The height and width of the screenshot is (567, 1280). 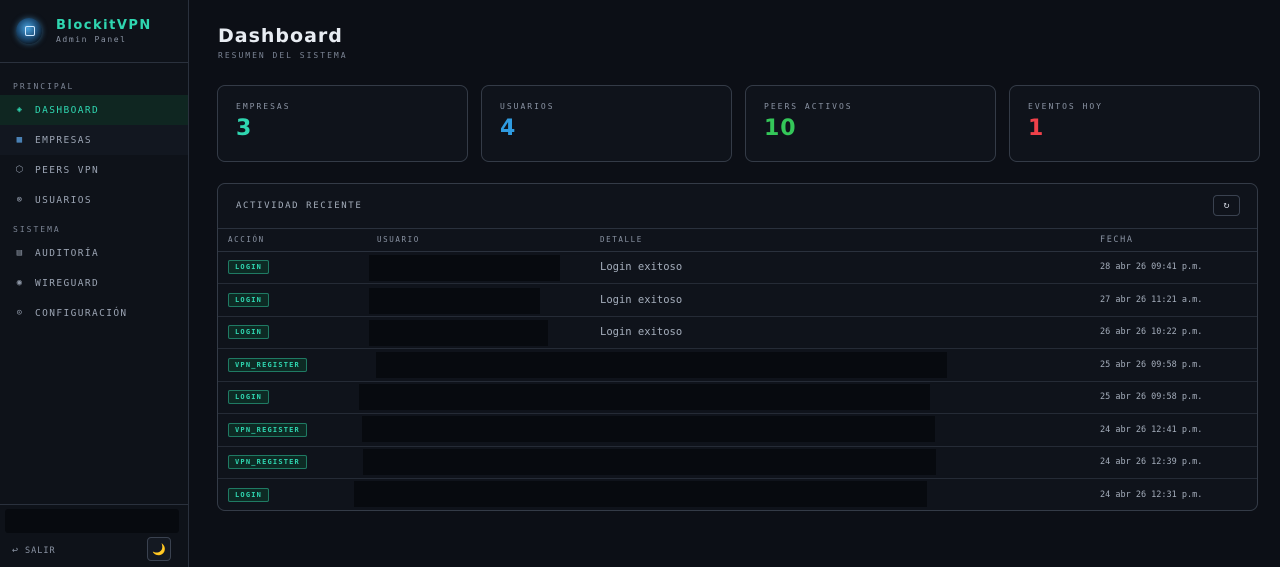 I want to click on target-icon: ◉, so click(x=20, y=283).